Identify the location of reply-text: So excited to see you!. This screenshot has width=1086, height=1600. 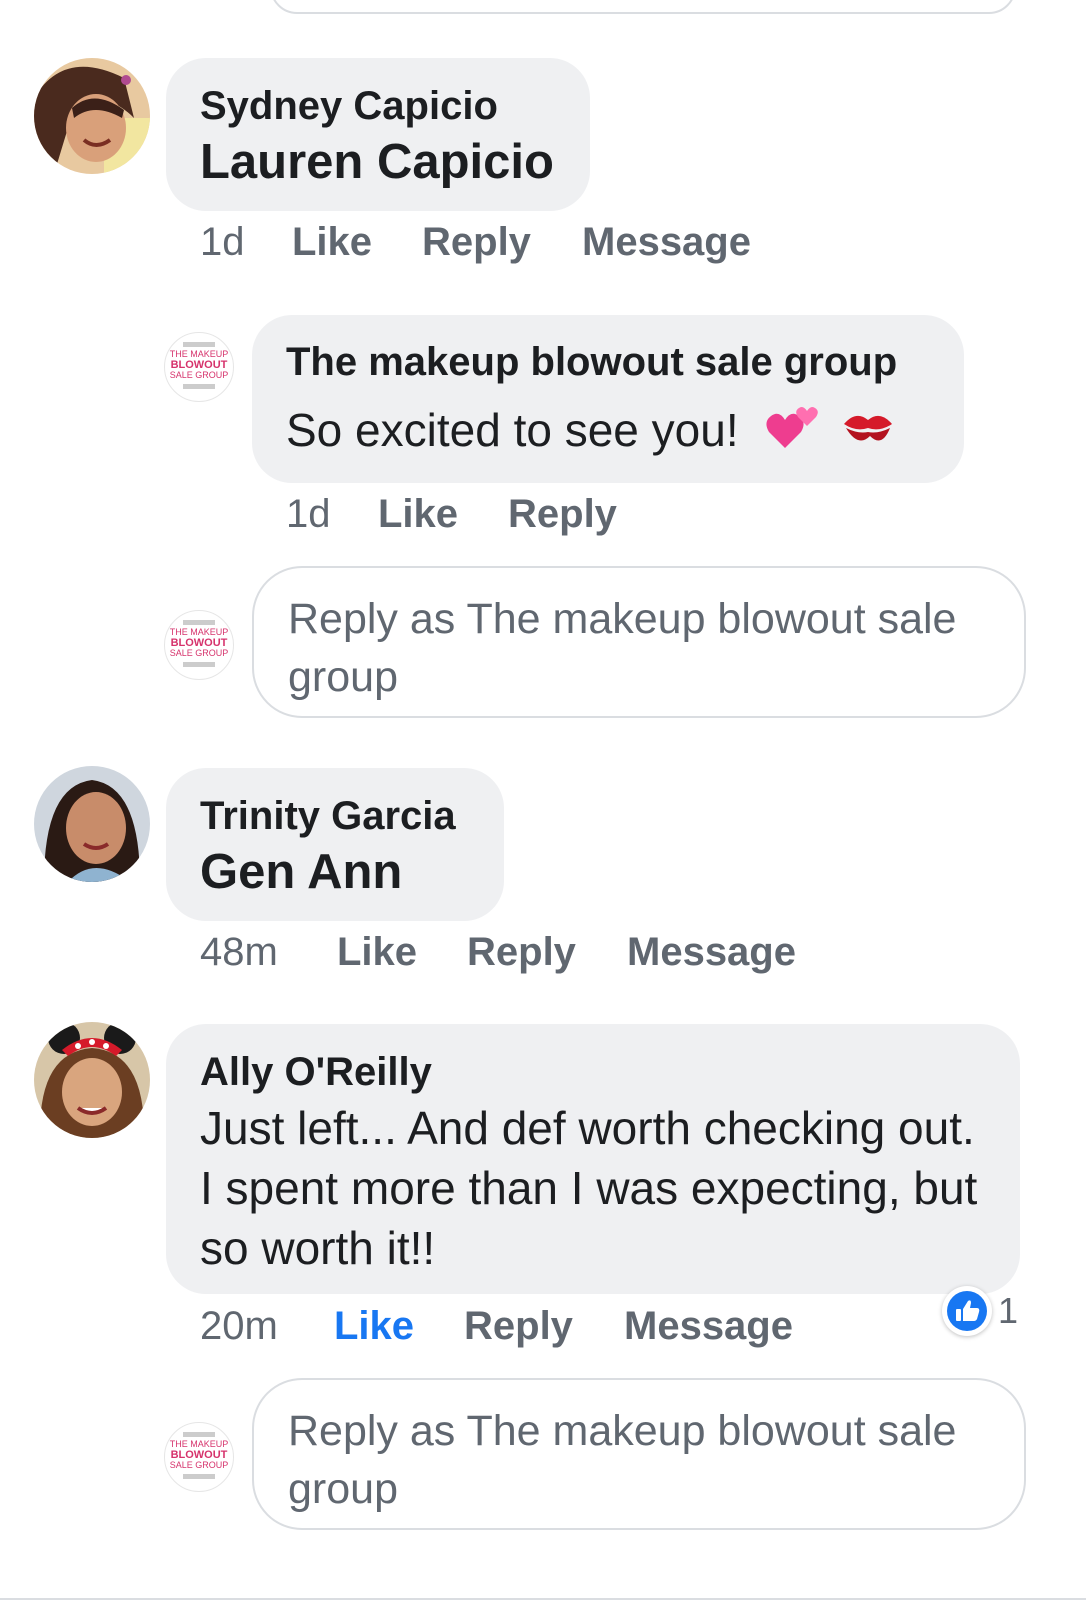
(512, 430).